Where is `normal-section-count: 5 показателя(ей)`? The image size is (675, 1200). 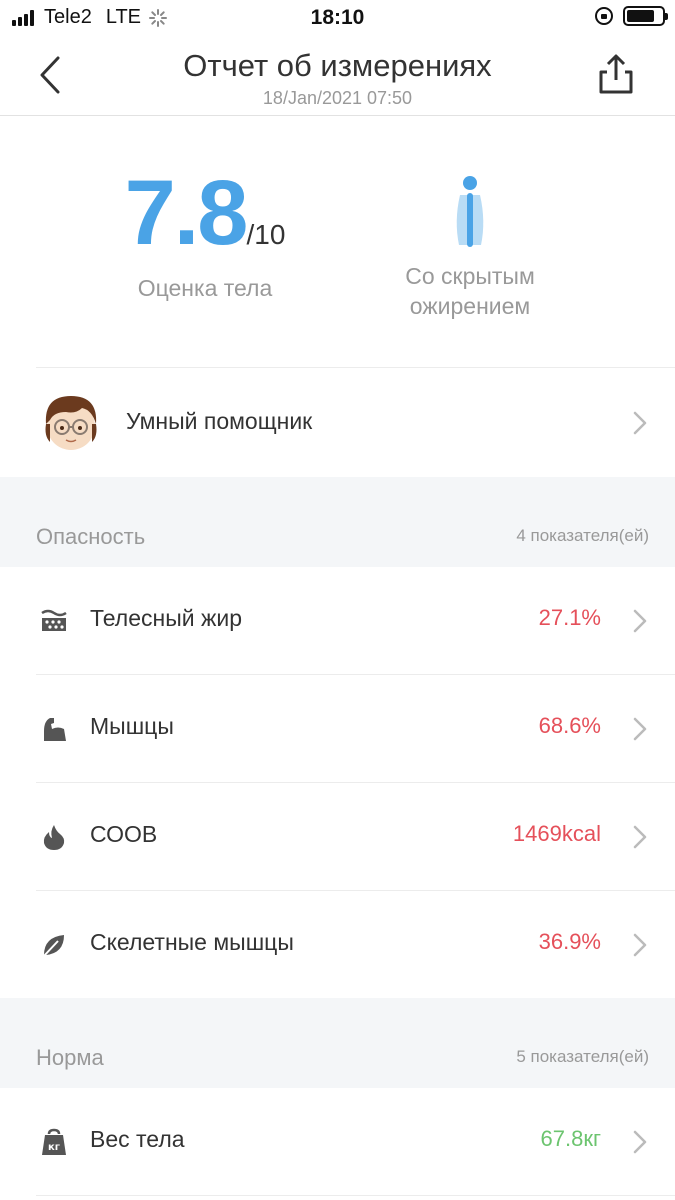
normal-section-count: 5 показателя(ей) is located at coordinates (582, 1056).